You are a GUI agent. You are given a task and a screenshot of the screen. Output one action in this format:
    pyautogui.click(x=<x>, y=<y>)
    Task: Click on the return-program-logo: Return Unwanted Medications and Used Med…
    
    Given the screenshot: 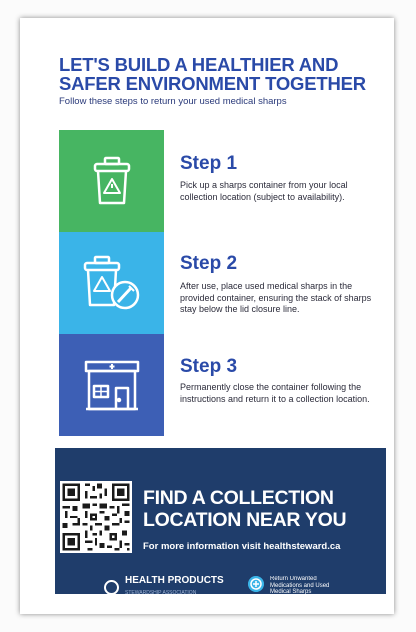 What is the action you would take?
    pyautogui.click(x=294, y=585)
    